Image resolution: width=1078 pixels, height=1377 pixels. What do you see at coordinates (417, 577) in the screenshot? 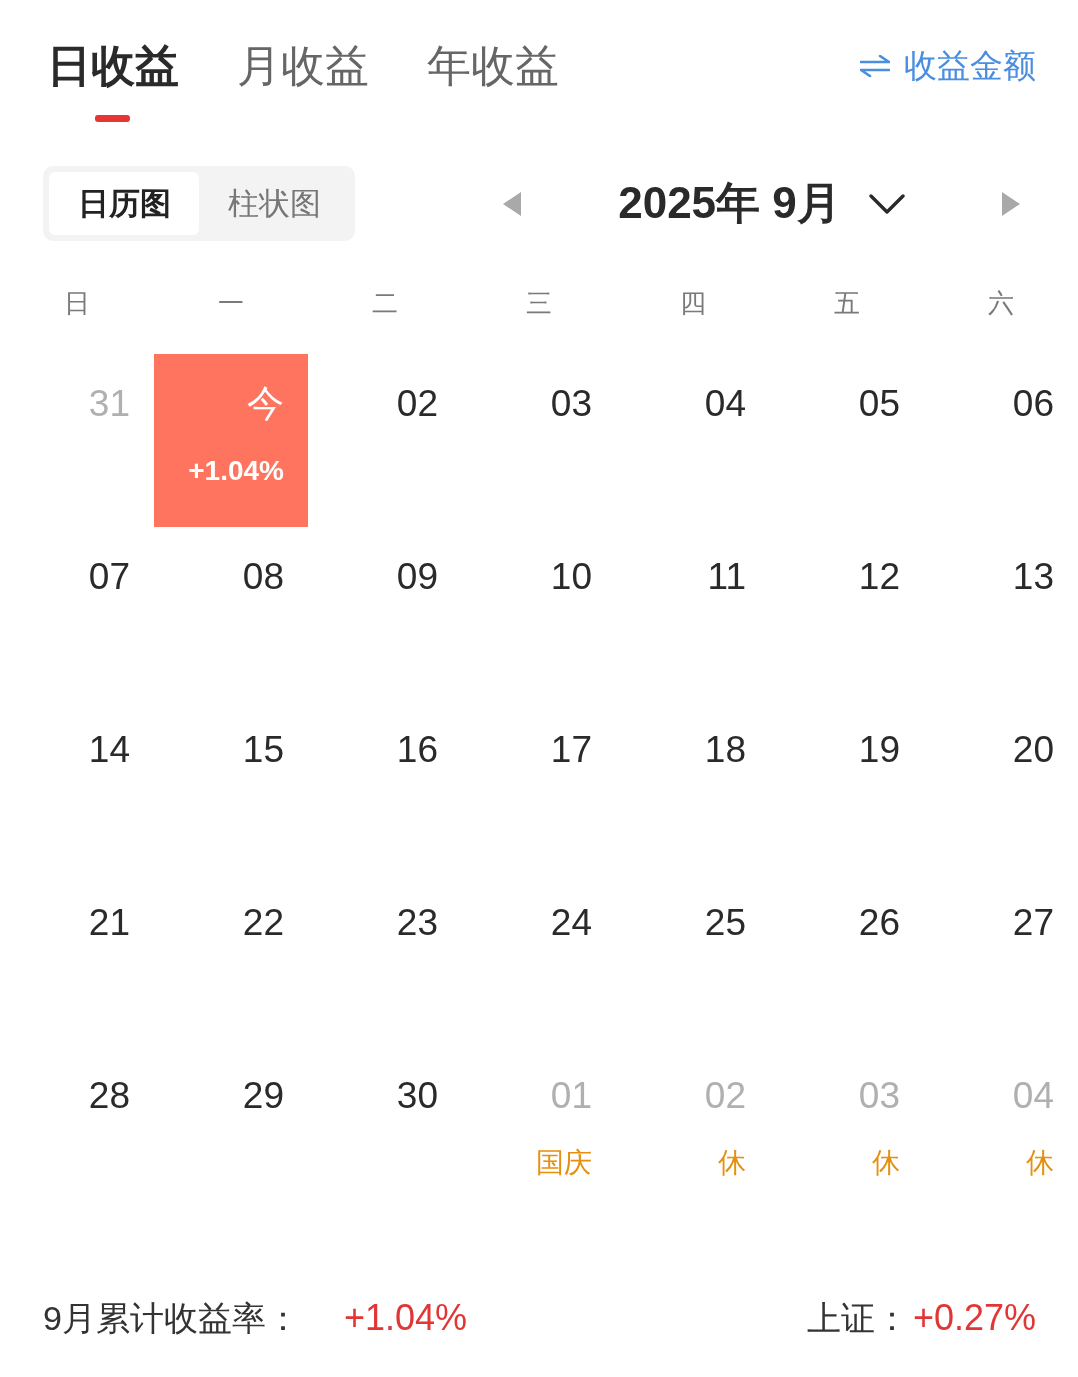
I see `day-number: 09` at bounding box center [417, 577].